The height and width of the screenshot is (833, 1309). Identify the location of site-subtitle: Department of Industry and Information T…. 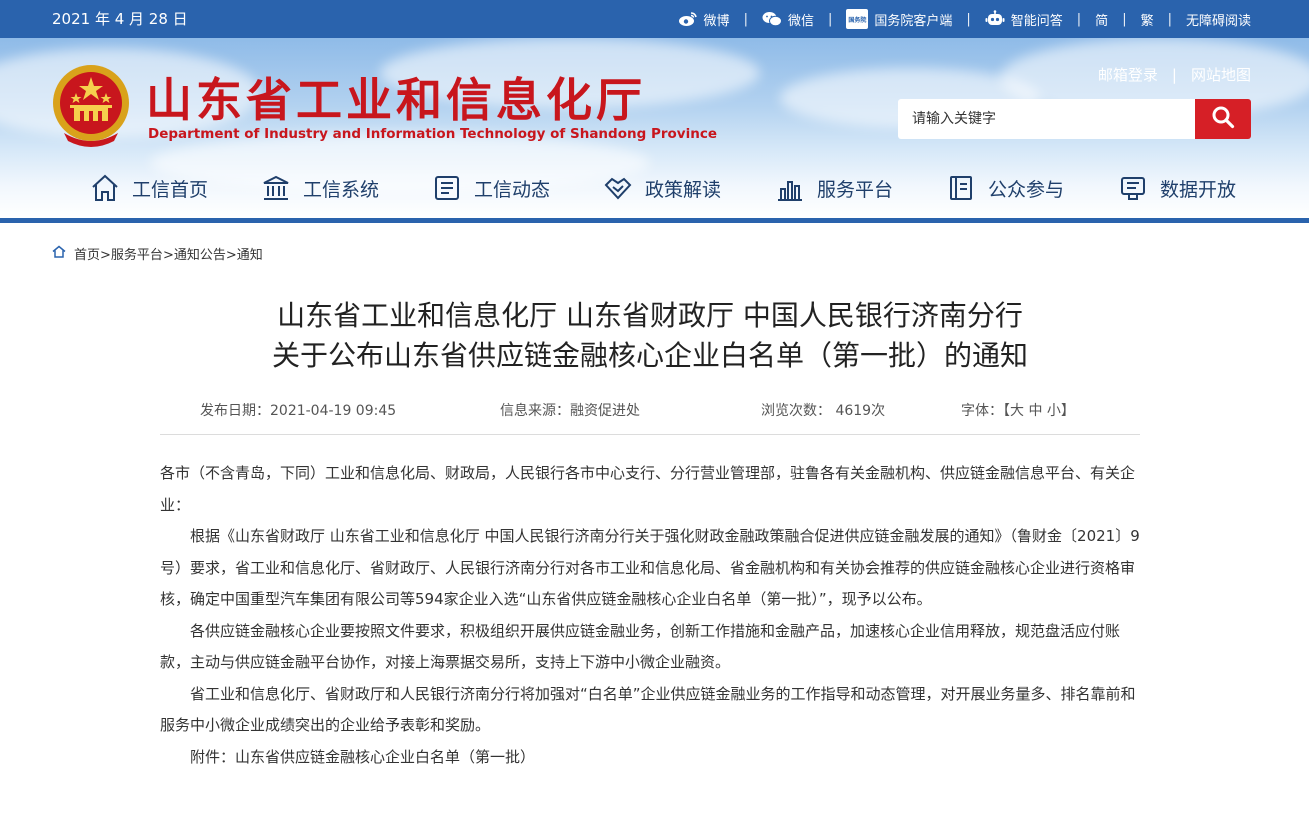
(432, 134).